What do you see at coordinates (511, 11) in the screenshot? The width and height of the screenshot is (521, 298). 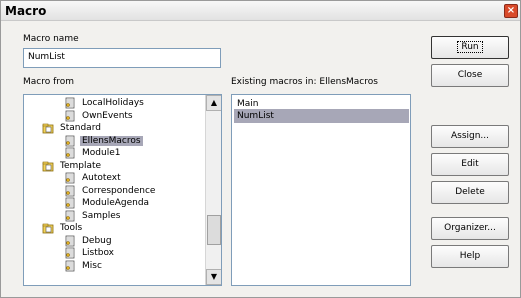 I see `close-icon: ×` at bounding box center [511, 11].